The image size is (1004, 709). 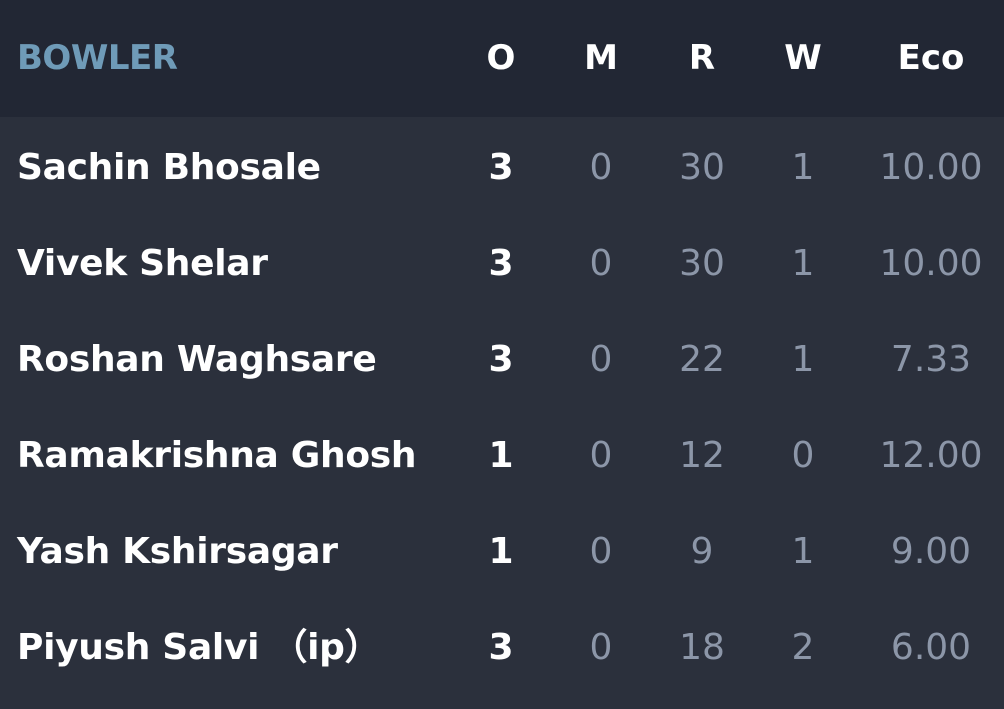 I want to click on header-overs: O, so click(x=501, y=58).